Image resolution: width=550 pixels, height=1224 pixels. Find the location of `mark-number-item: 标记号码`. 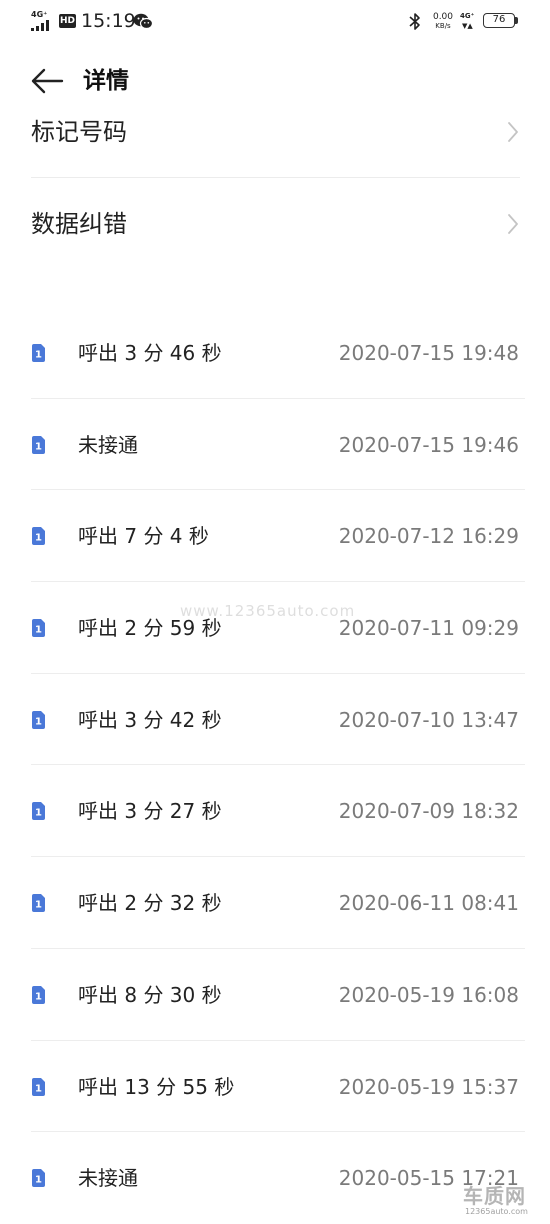

mark-number-item: 标记号码 is located at coordinates (275, 132).